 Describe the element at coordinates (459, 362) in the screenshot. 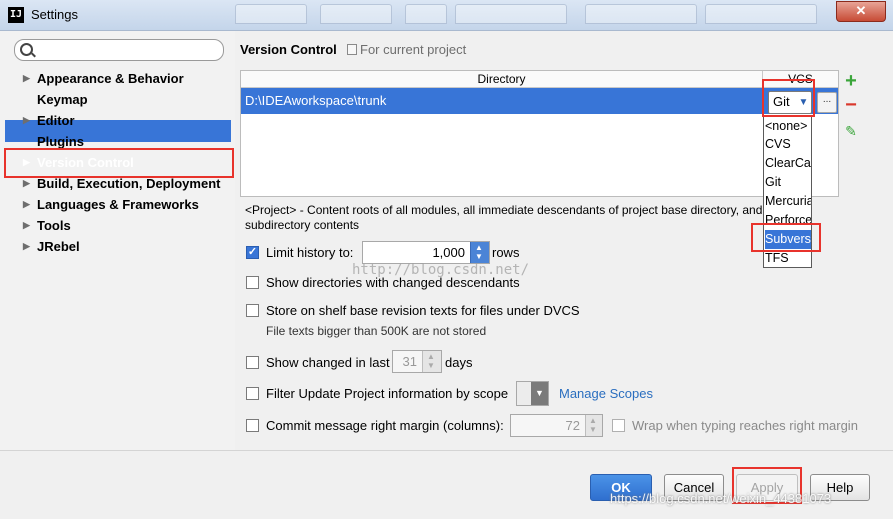

I see `days-suffix: days` at that location.